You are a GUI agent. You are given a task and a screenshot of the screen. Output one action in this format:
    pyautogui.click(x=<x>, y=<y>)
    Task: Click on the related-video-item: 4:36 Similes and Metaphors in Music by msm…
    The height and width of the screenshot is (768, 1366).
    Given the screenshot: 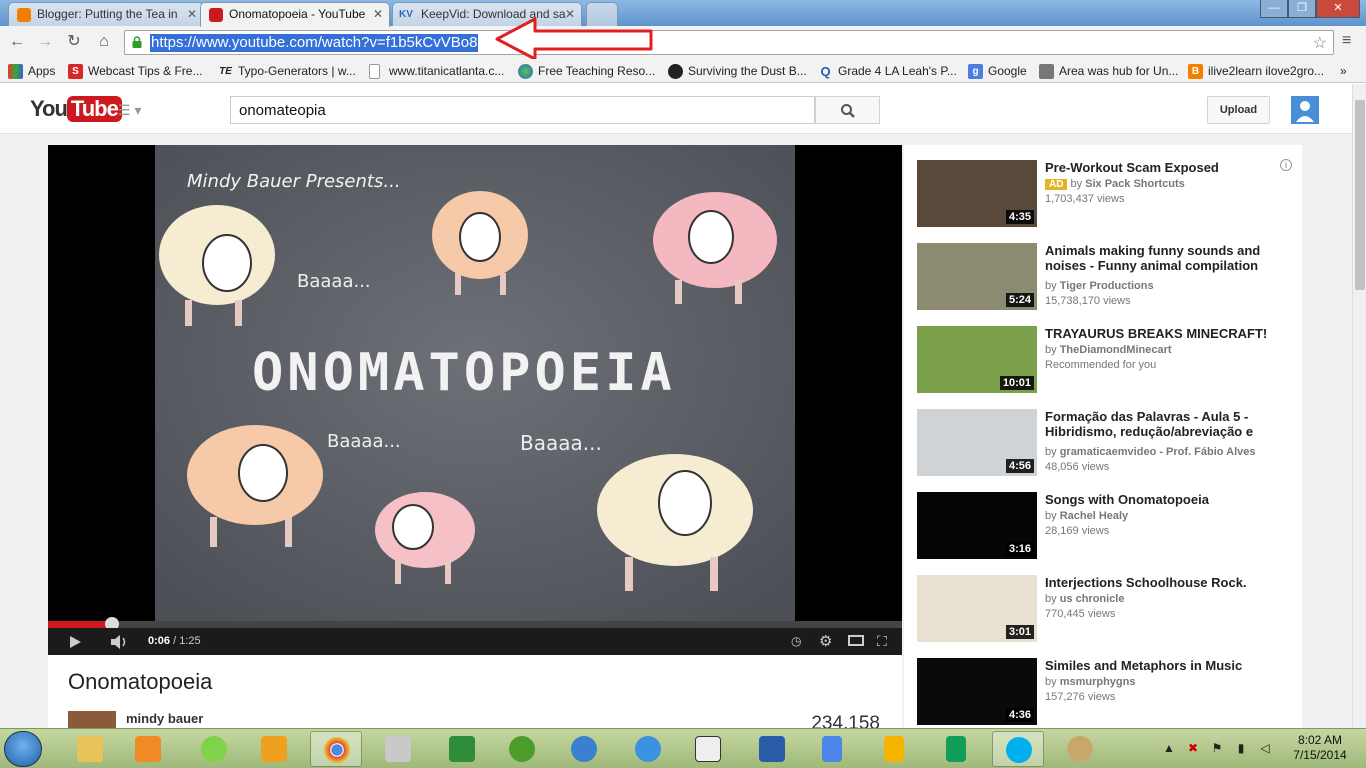 What is the action you would take?
    pyautogui.click(x=1109, y=693)
    